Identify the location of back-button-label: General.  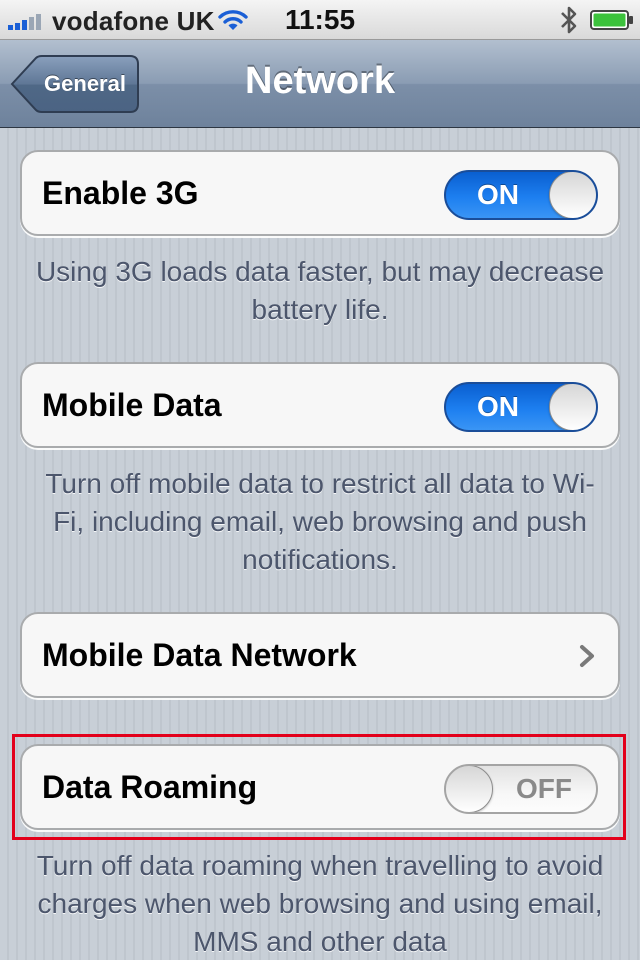
(85, 83).